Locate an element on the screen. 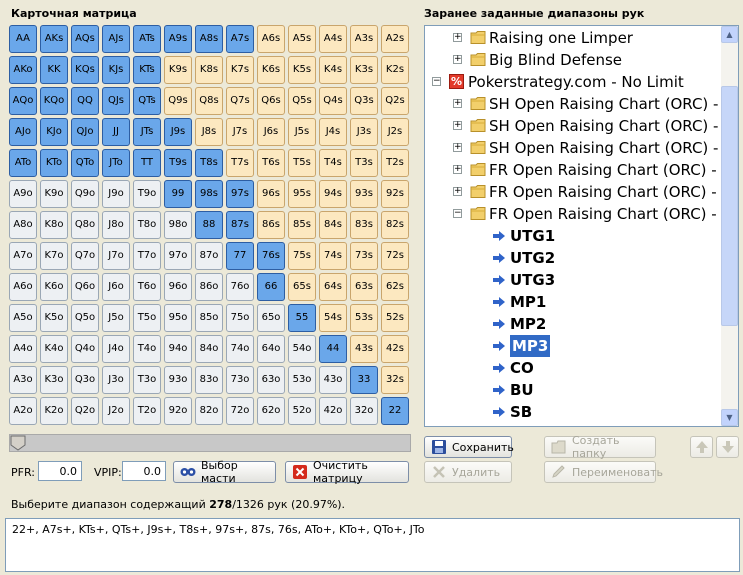 The width and height of the screenshot is (743, 575). hand-cell-T5s: T5s is located at coordinates (302, 163).